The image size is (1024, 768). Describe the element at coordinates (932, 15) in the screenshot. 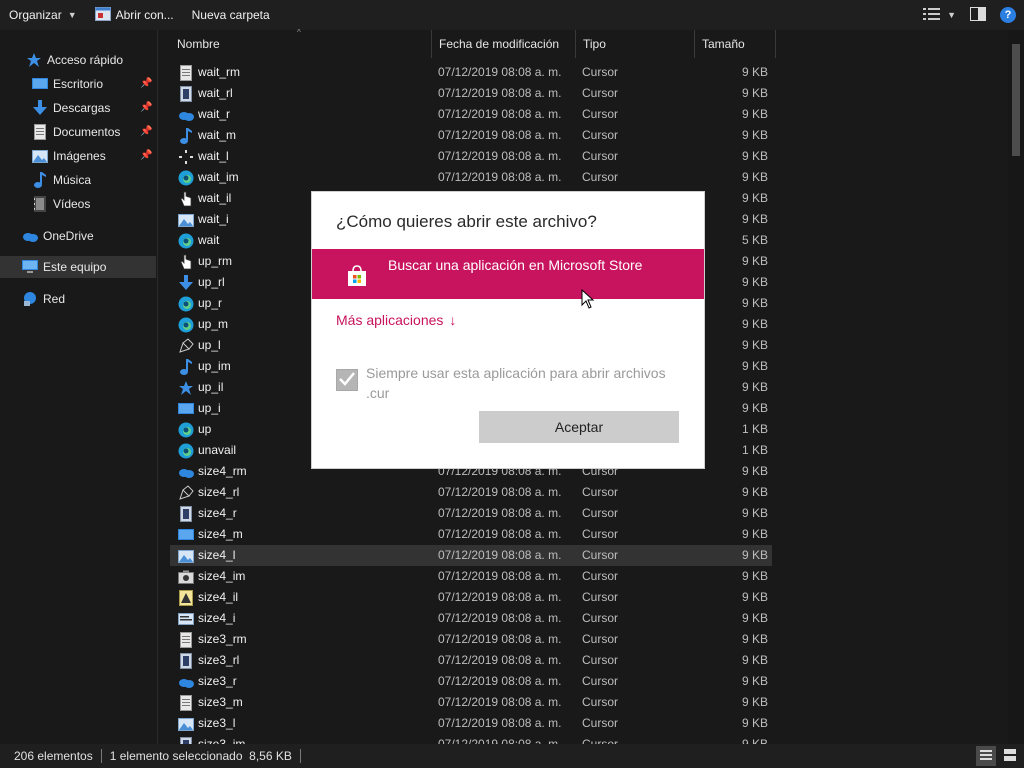

I see `details-view-icon` at that location.